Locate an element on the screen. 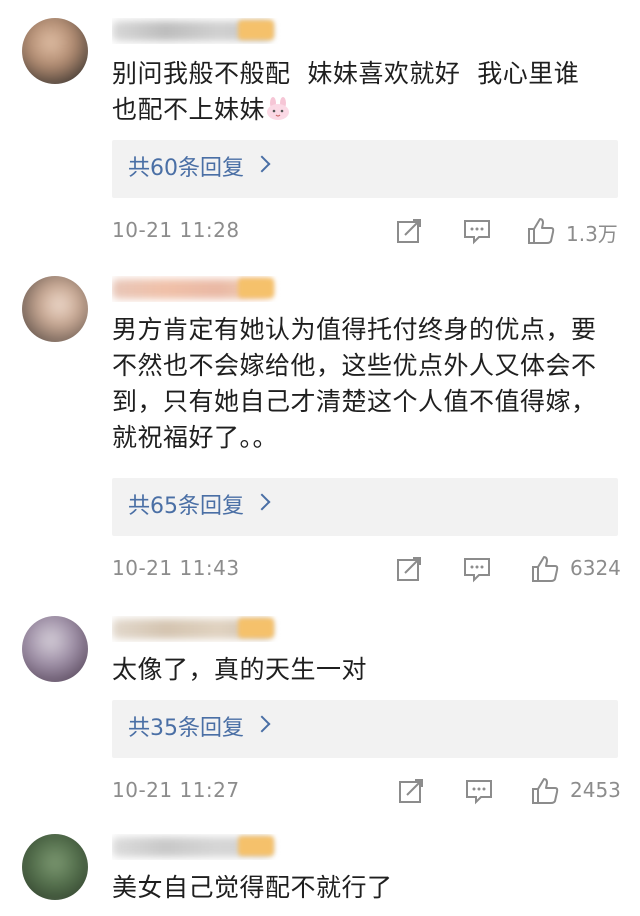 Image resolution: width=640 pixels, height=916 pixels. replies-count-label: 共35条回复 is located at coordinates (186, 728).